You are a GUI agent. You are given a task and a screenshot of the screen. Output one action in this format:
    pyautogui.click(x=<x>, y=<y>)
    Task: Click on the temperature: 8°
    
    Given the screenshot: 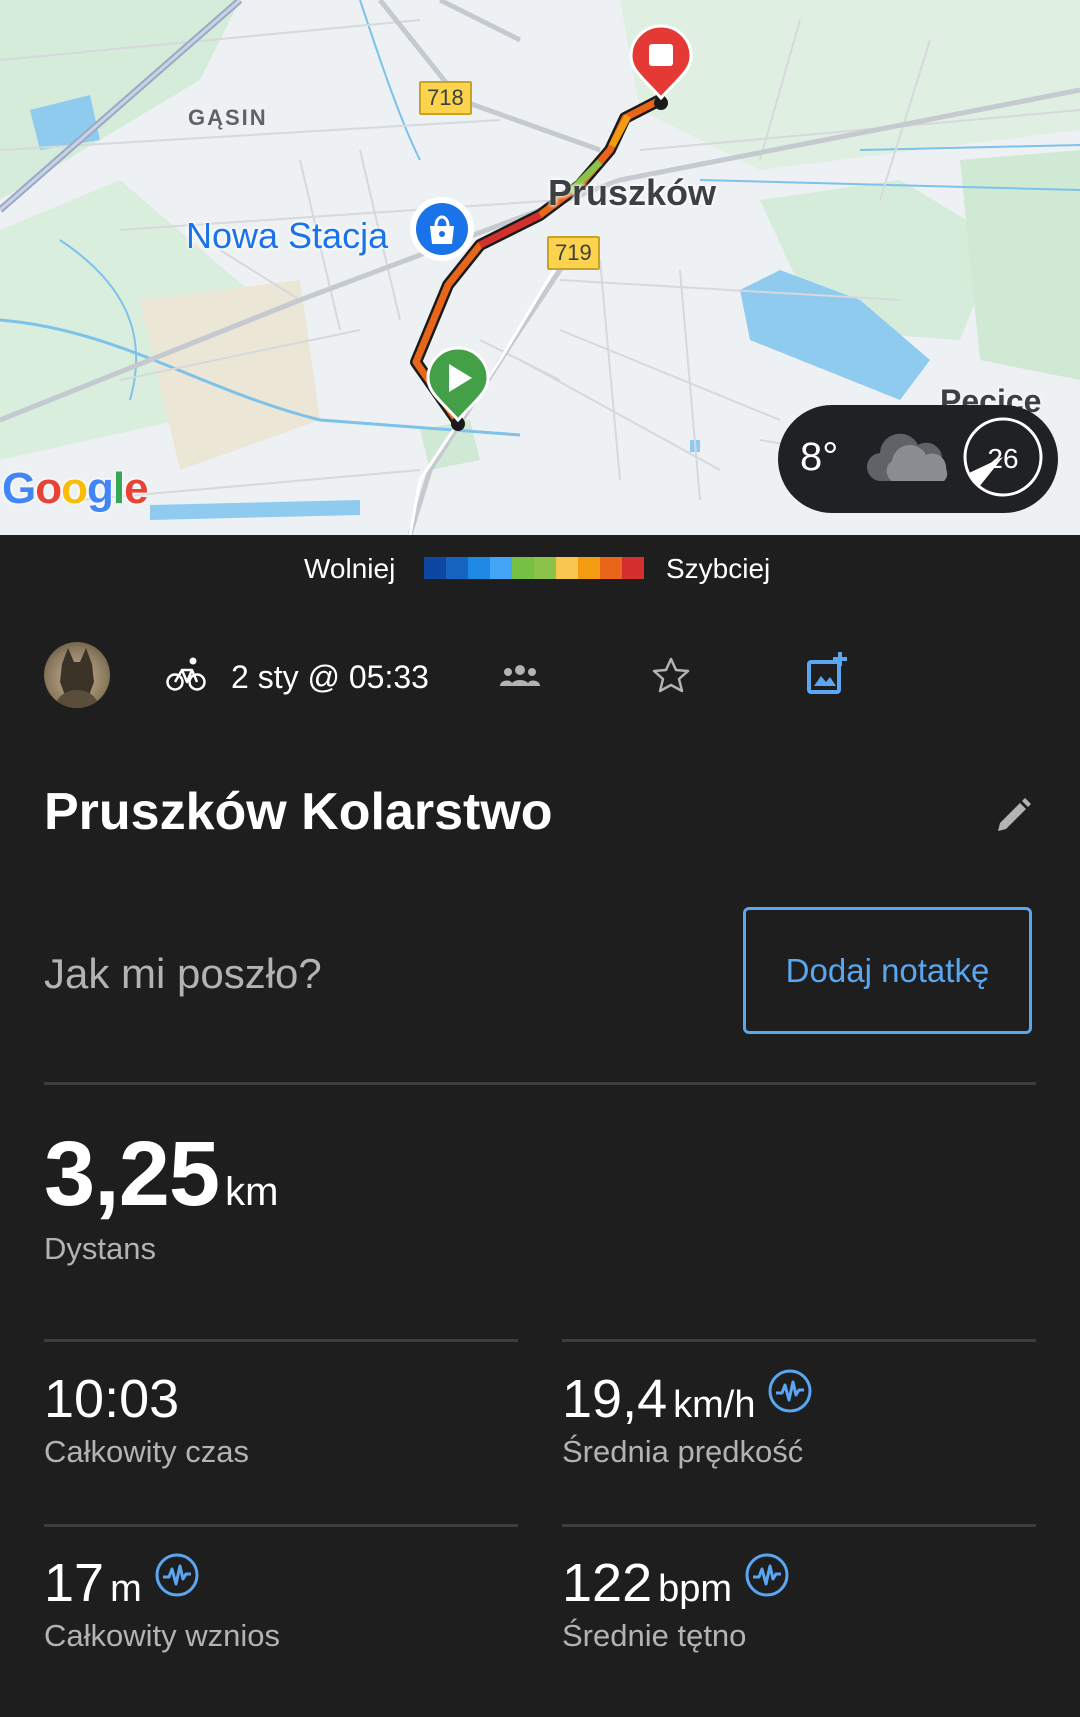 What is the action you would take?
    pyautogui.click(x=819, y=457)
    